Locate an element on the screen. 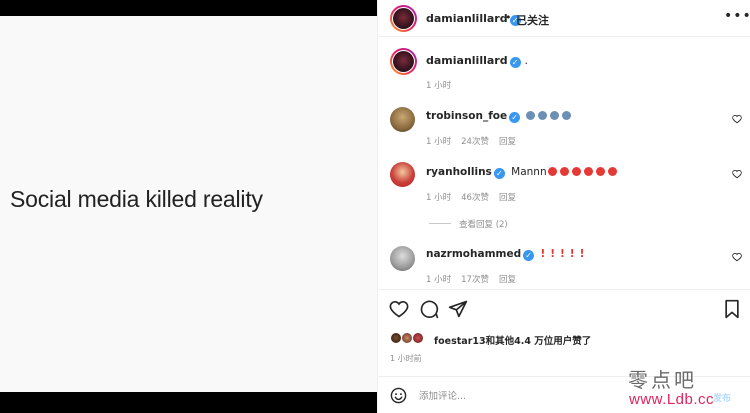 The image size is (750, 413). comment-row: nazrmohammed ✓ !!!!! is located at coordinates (507, 254).